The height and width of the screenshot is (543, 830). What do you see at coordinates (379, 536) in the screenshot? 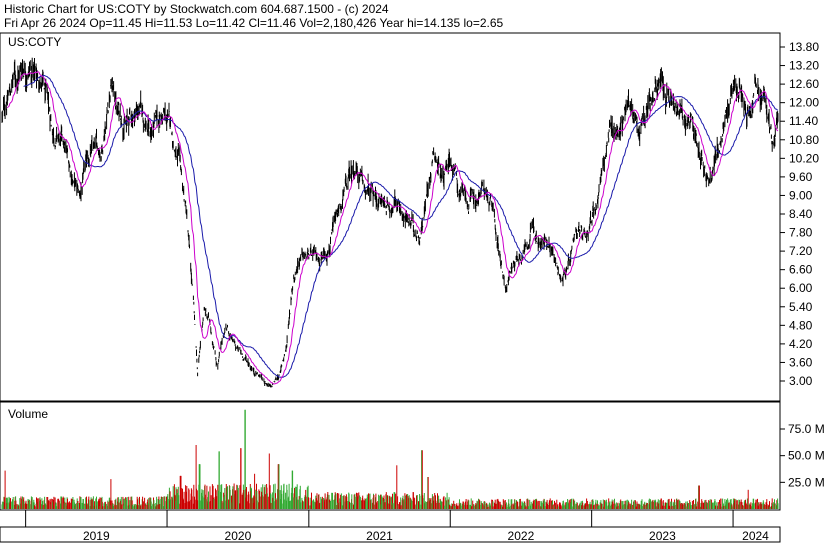
I see `year-label: 2021` at bounding box center [379, 536].